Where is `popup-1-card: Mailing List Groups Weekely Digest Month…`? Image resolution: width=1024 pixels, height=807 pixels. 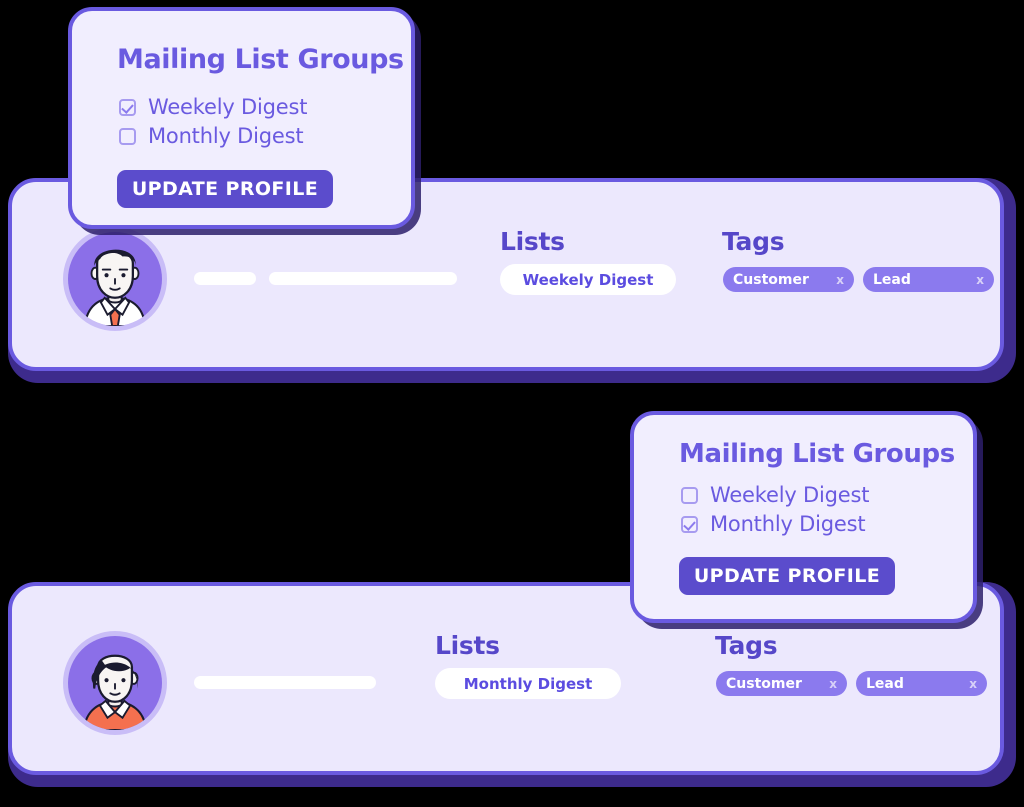 popup-1-card: Mailing List Groups Weekely Digest Month… is located at coordinates (241, 118).